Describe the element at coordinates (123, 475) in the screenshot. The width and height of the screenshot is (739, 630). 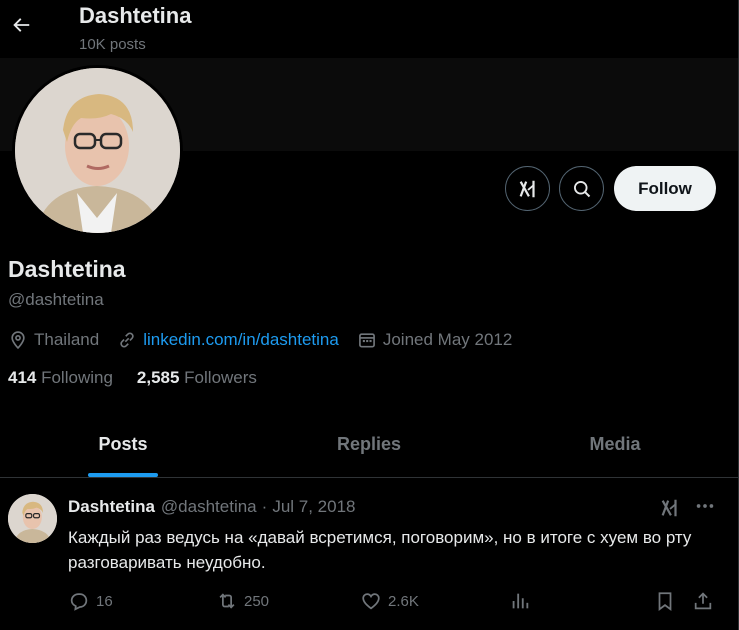
I see `active-tab-indicator` at that location.